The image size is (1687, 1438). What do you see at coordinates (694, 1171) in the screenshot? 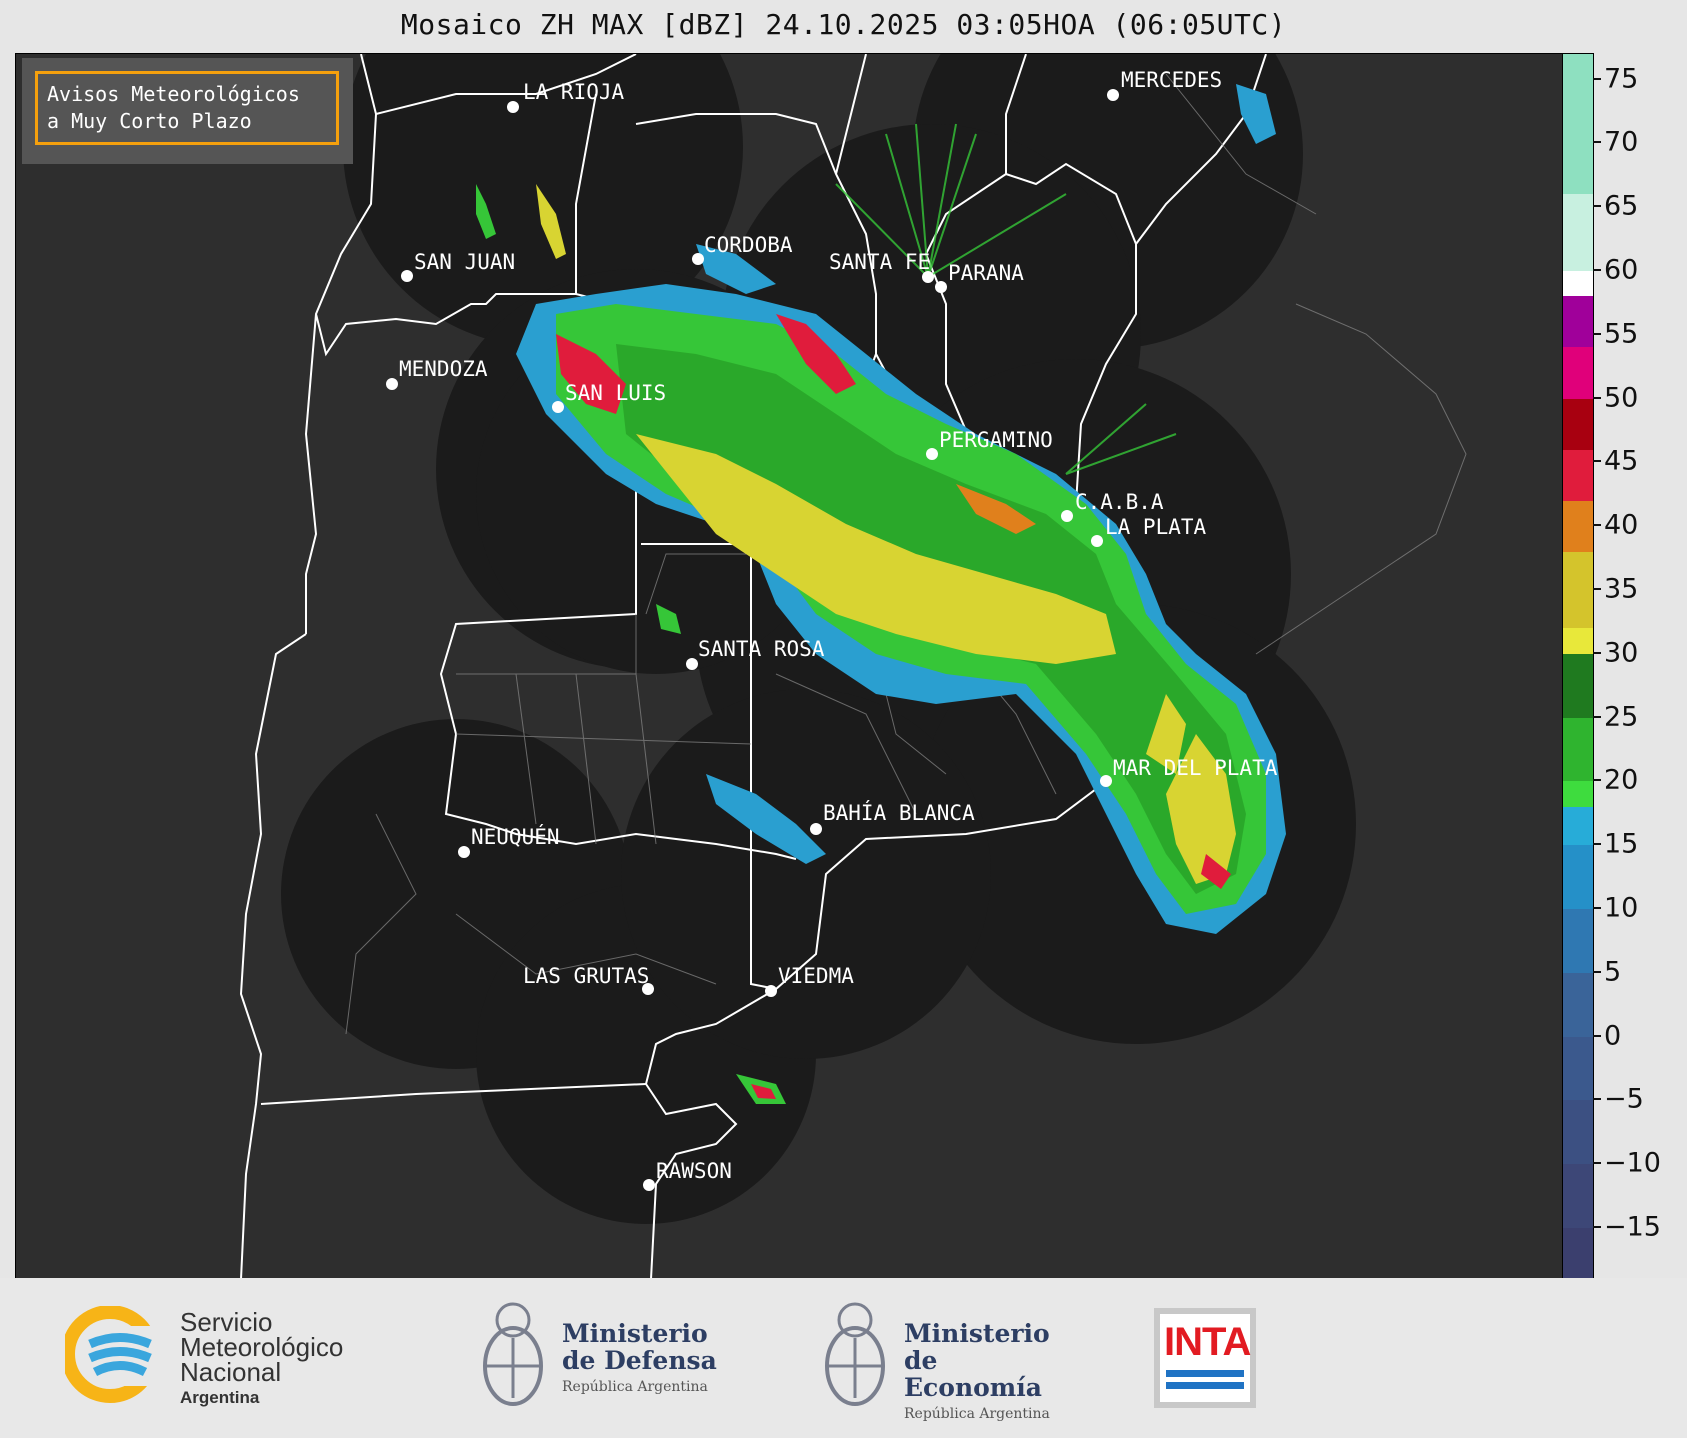
I see `city-label: RAWSON` at bounding box center [694, 1171].